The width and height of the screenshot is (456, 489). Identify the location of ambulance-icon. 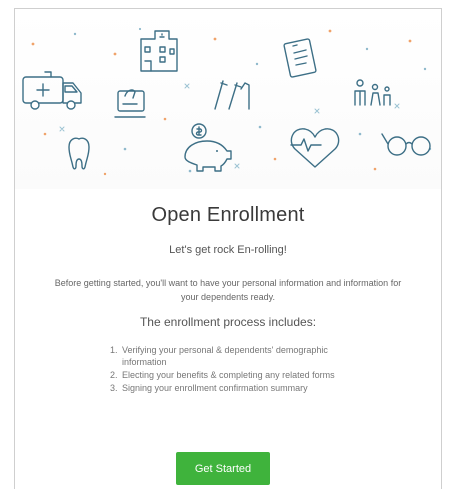
(52, 90).